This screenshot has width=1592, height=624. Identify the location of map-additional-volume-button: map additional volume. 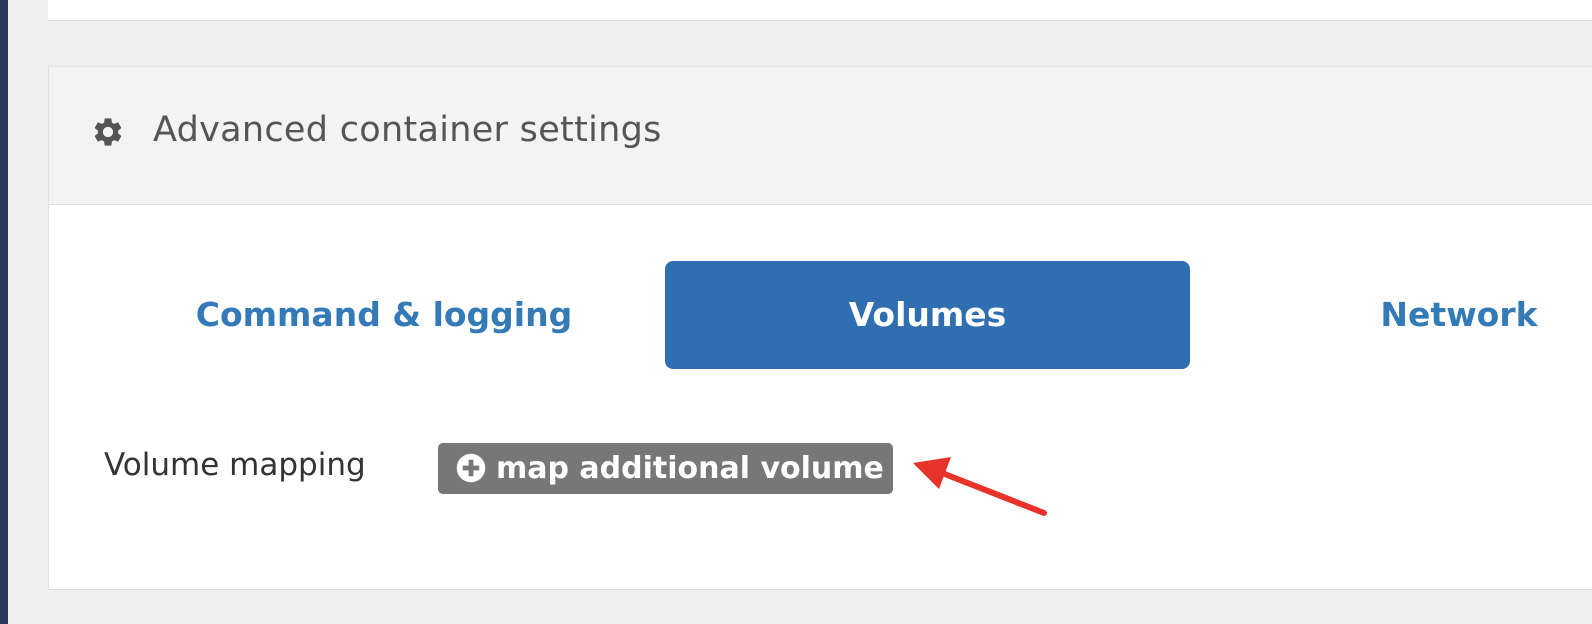
(665, 468).